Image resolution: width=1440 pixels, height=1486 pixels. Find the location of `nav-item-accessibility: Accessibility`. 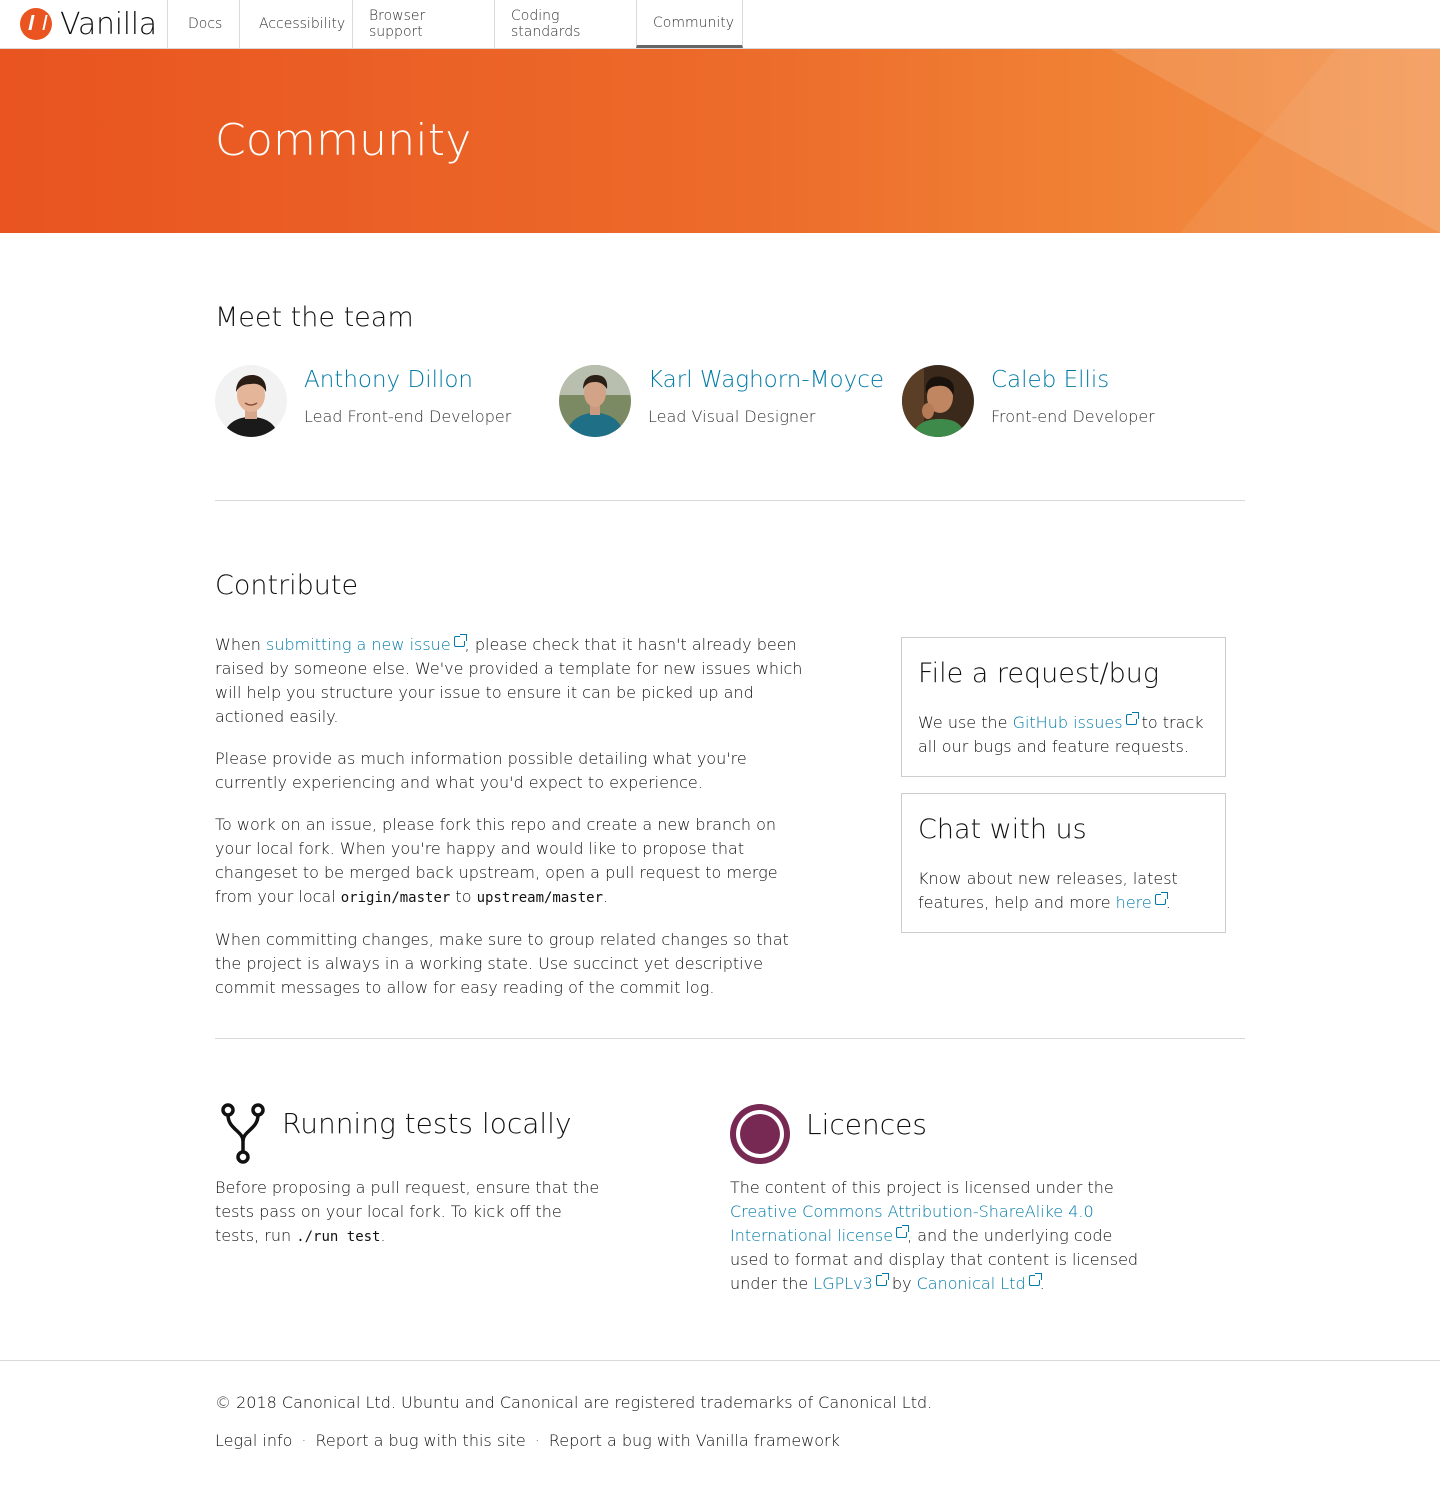

nav-item-accessibility: Accessibility is located at coordinates (295, 24).